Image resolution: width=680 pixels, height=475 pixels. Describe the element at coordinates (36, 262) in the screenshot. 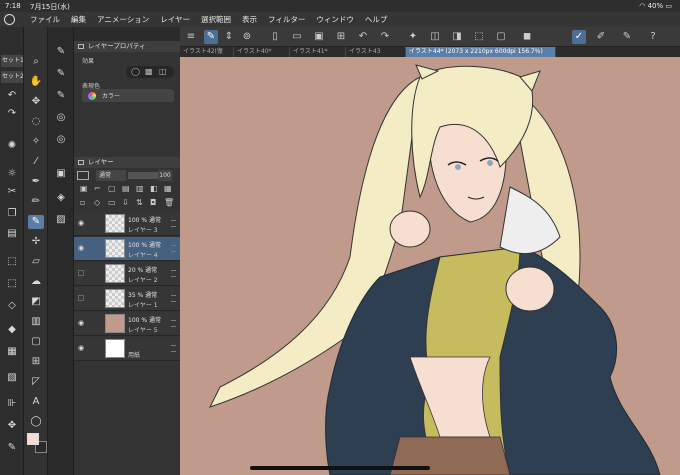

I see `eraser-icon: ▱` at that location.